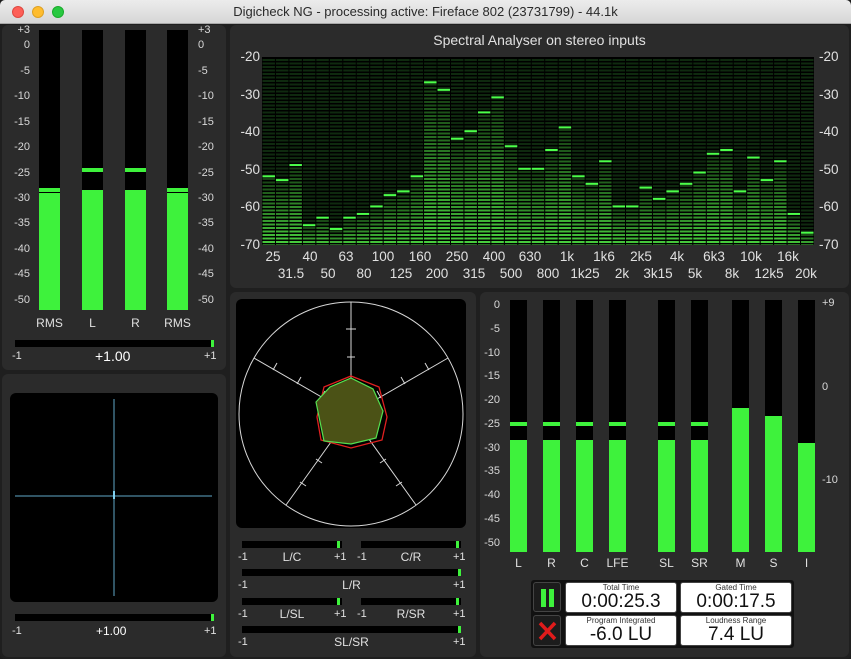 The height and width of the screenshot is (659, 851). Describe the element at coordinates (113, 356) in the screenshot. I see `correlation-value: +1.00` at that location.